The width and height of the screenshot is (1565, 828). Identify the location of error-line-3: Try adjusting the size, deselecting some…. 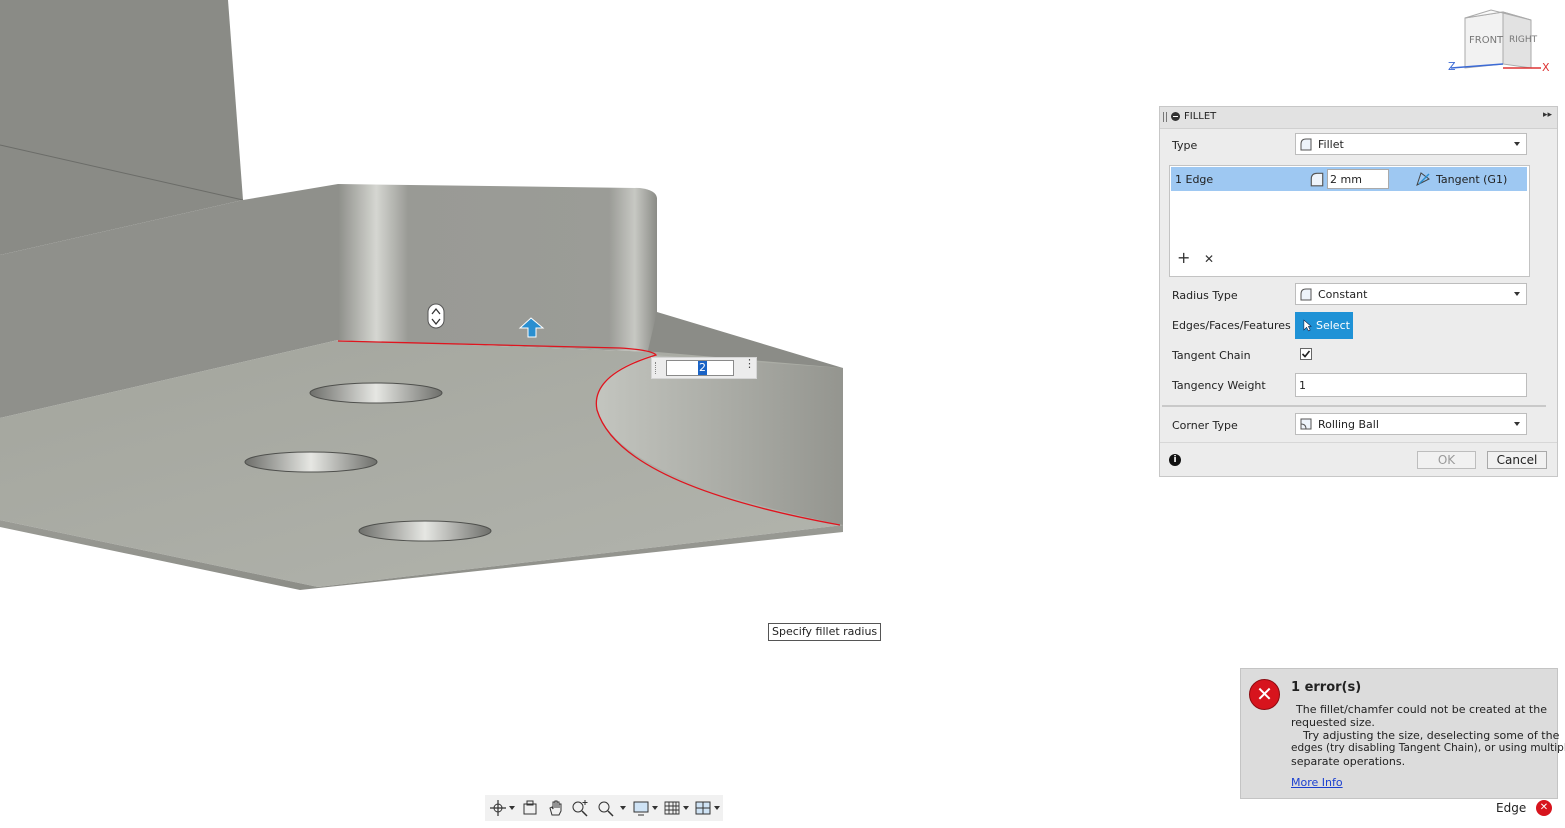
(1431, 735).